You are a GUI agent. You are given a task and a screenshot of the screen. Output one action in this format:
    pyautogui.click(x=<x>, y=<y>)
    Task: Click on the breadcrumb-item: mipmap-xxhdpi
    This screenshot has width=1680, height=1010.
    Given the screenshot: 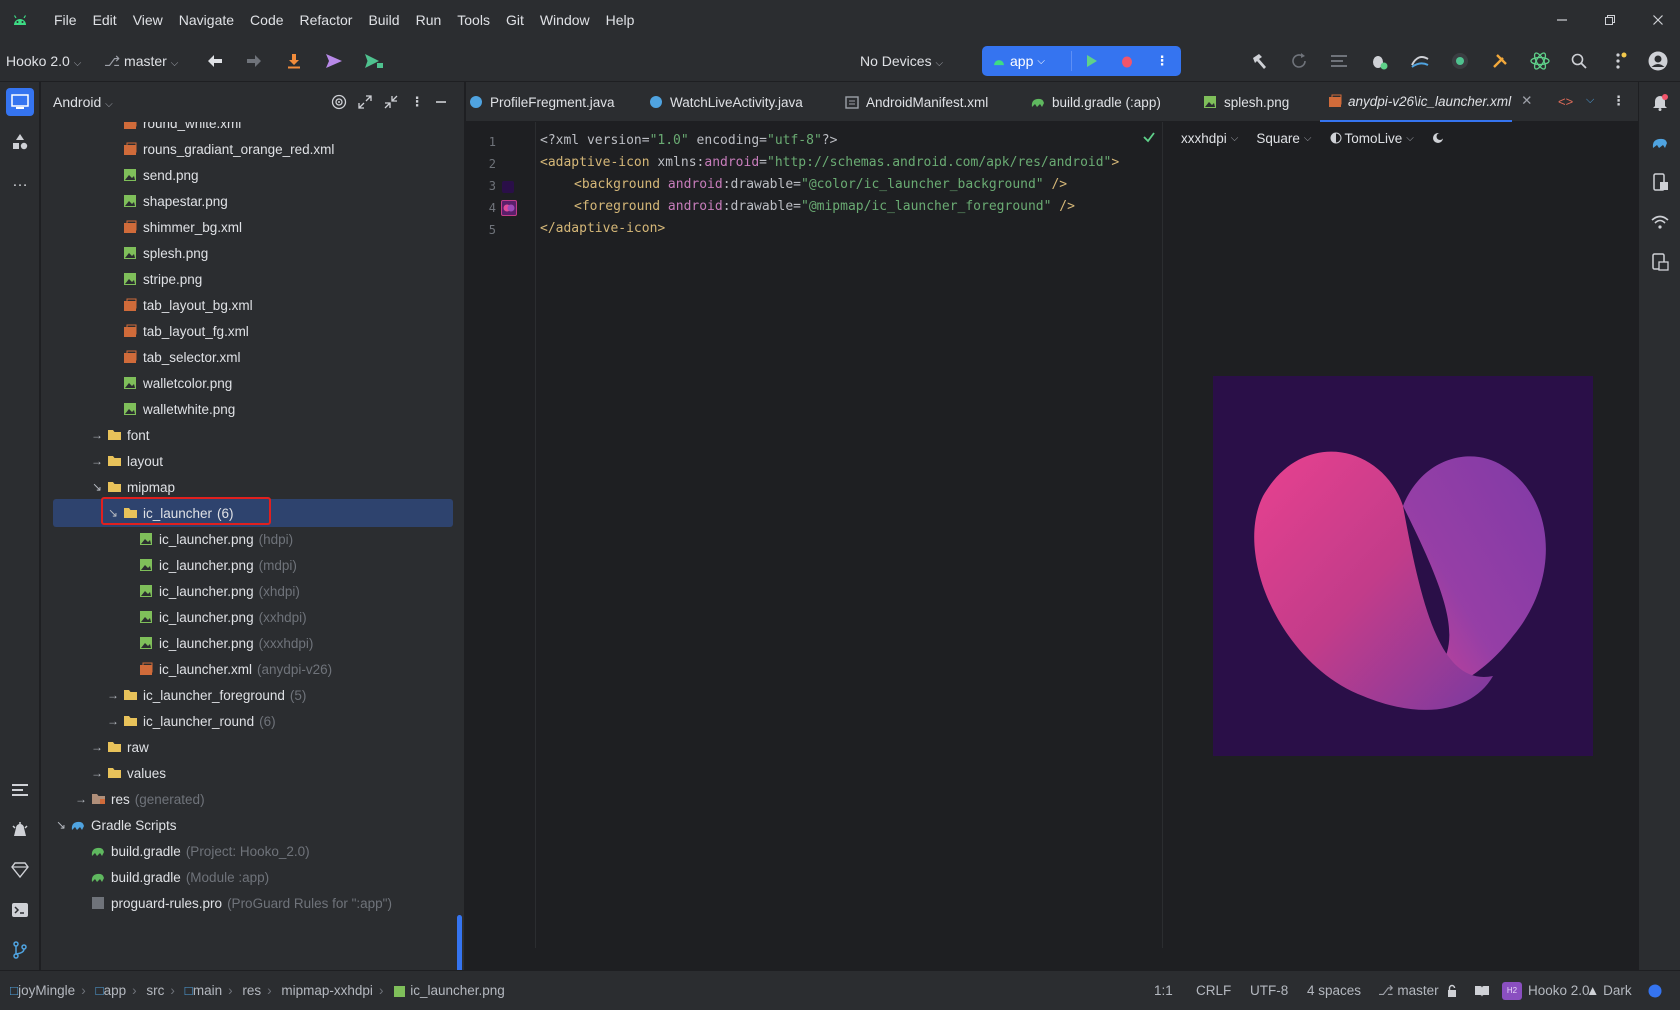 What is the action you would take?
    pyautogui.click(x=327, y=990)
    